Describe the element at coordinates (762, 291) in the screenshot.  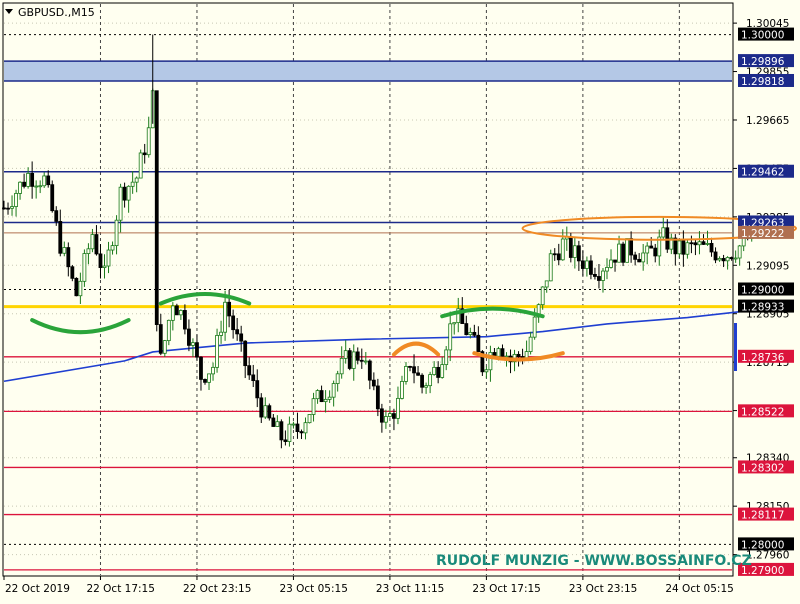
I see `level-badge-text: 1.29000` at that location.